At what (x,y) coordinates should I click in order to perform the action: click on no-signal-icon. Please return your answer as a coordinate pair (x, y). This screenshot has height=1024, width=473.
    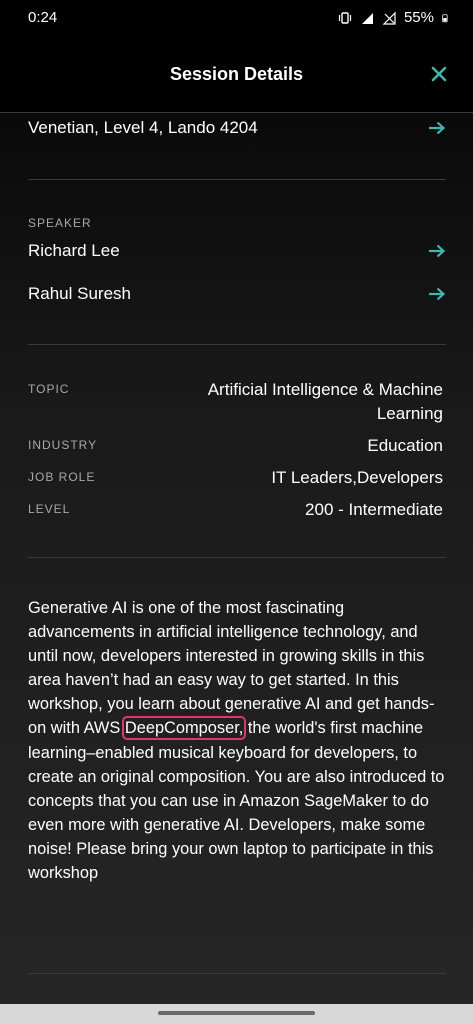
    Looking at the image, I should click on (389, 18).